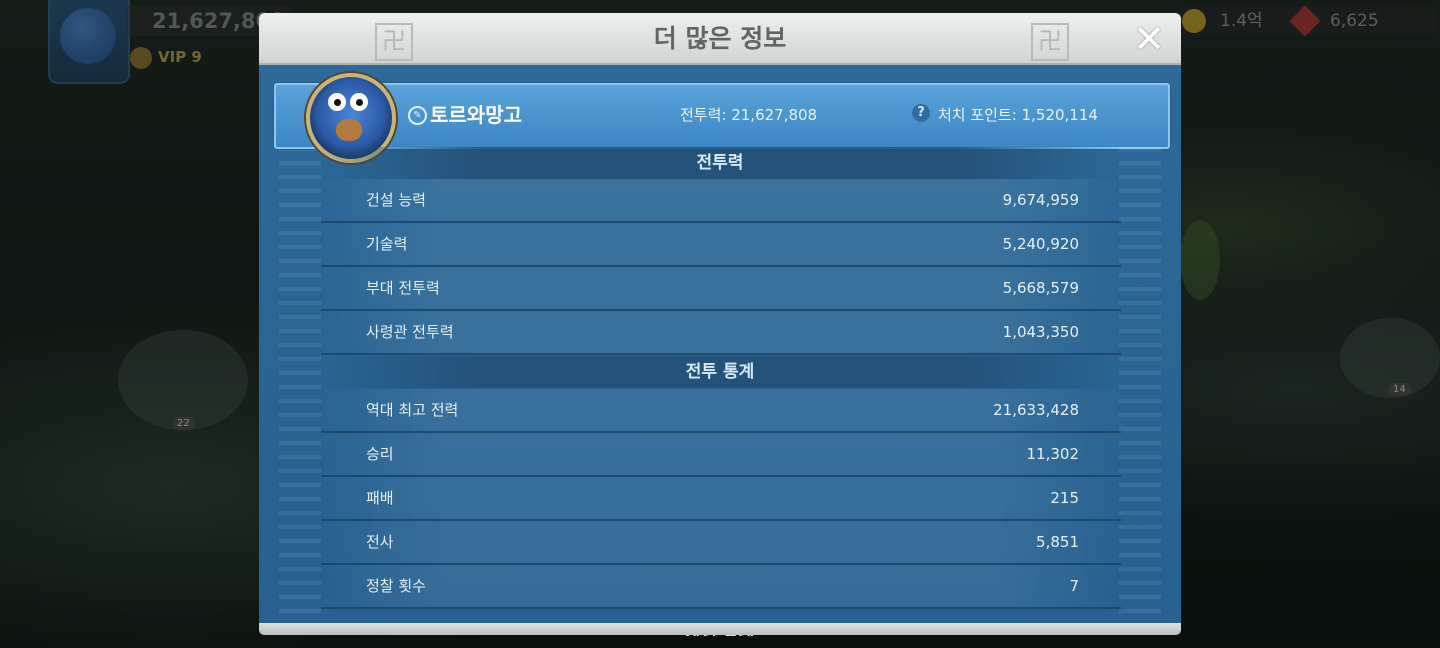 This screenshot has height=648, width=1440. Describe the element at coordinates (180, 57) in the screenshot. I see `vip-label: VIP 9` at that location.